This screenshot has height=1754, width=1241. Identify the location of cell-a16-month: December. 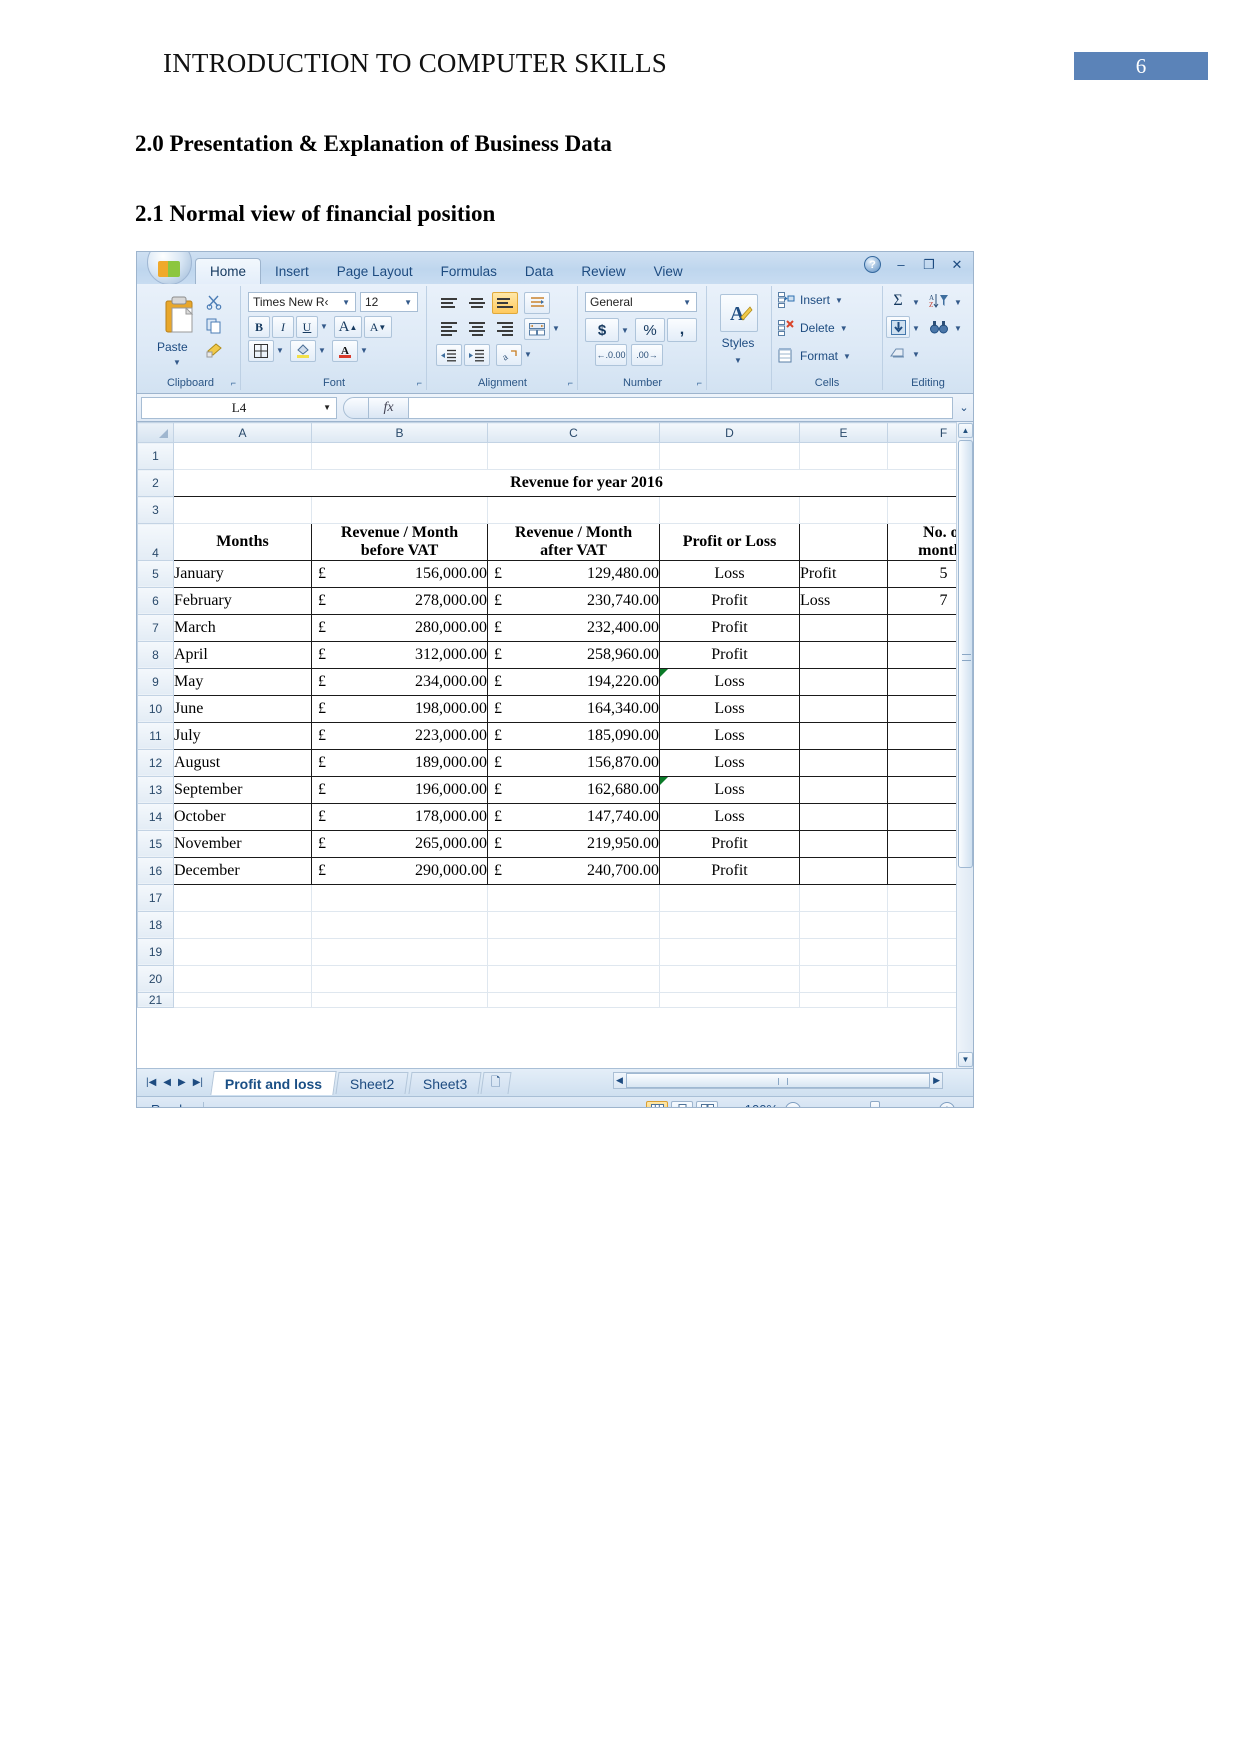
(242, 870).